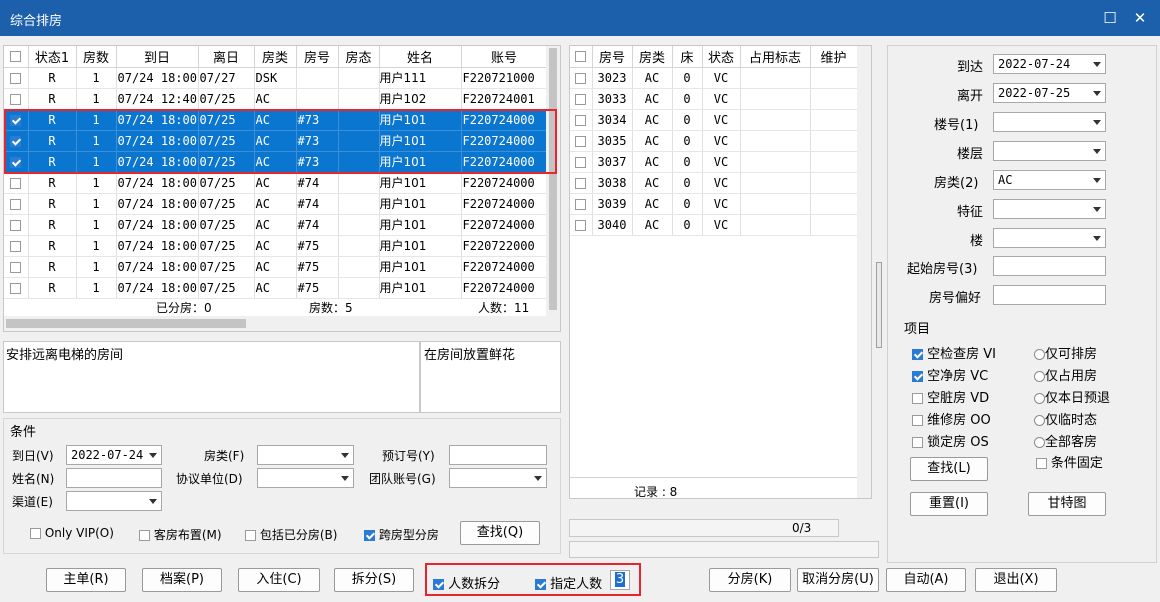  Describe the element at coordinates (114, 501) in the screenshot. I see `channel-combo` at that location.